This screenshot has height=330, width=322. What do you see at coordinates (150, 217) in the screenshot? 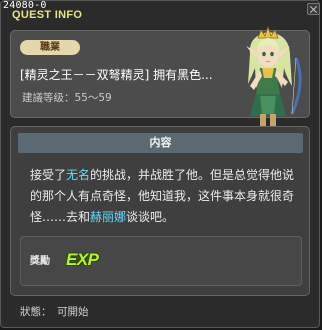
I see `description-text: 谈谈吧。` at bounding box center [150, 217].